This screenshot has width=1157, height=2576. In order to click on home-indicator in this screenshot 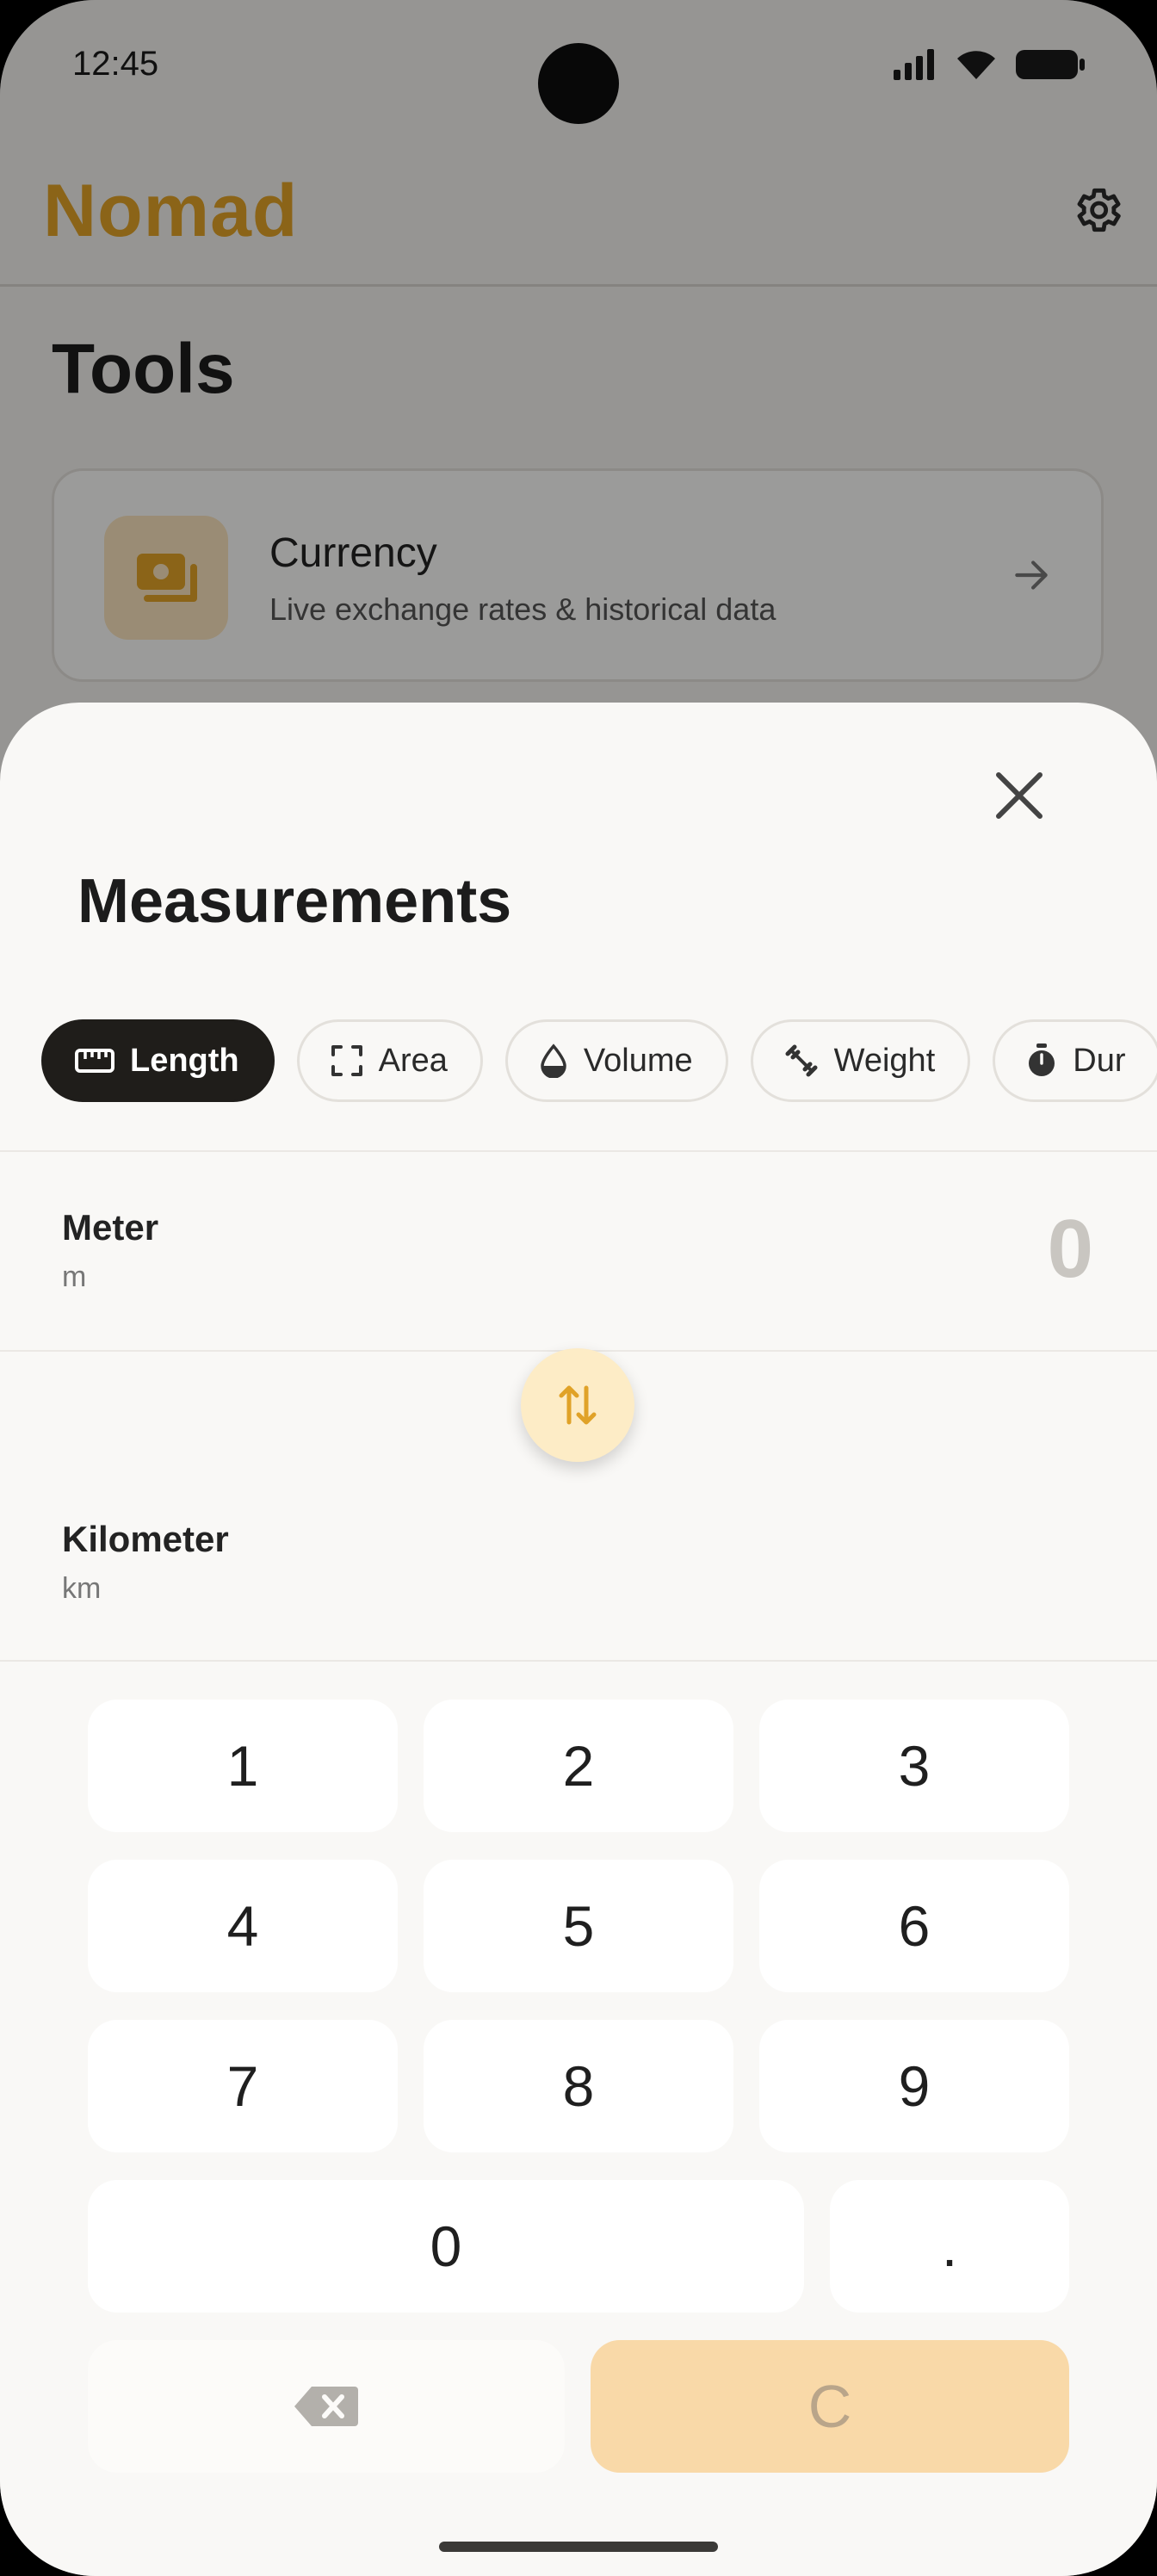, I will do `click(579, 2547)`.